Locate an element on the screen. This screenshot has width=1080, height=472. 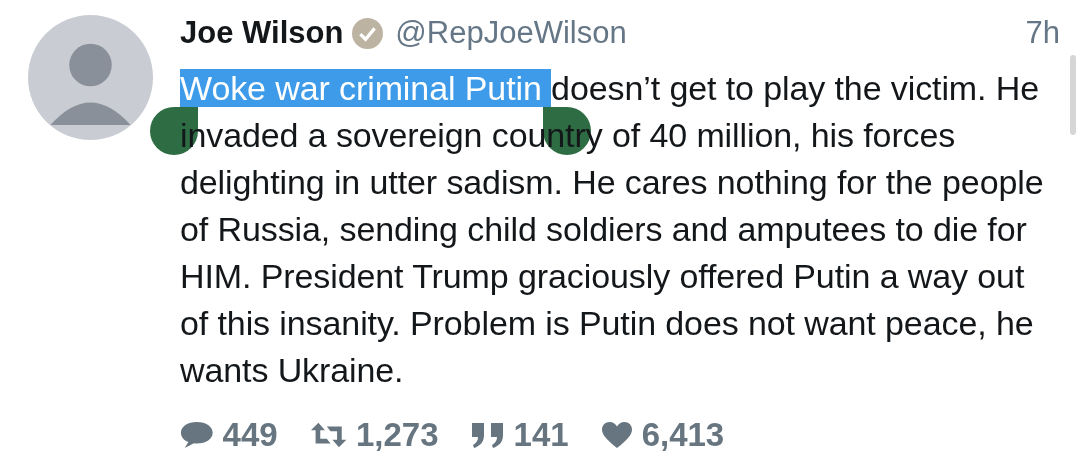
reply-icon is located at coordinates (197, 435).